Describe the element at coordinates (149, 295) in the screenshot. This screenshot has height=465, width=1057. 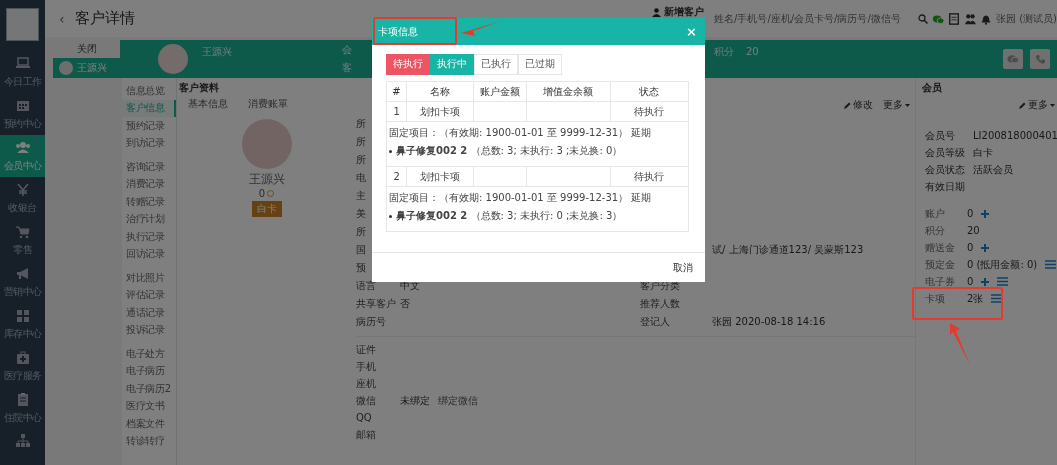
I see `subnav-item: 评估记录` at that location.